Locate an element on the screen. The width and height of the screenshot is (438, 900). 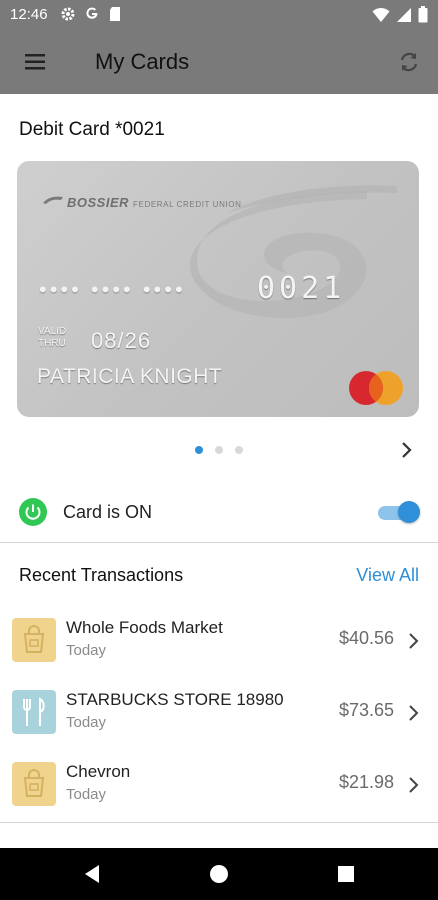
pager-dot-active is located at coordinates (199, 450).